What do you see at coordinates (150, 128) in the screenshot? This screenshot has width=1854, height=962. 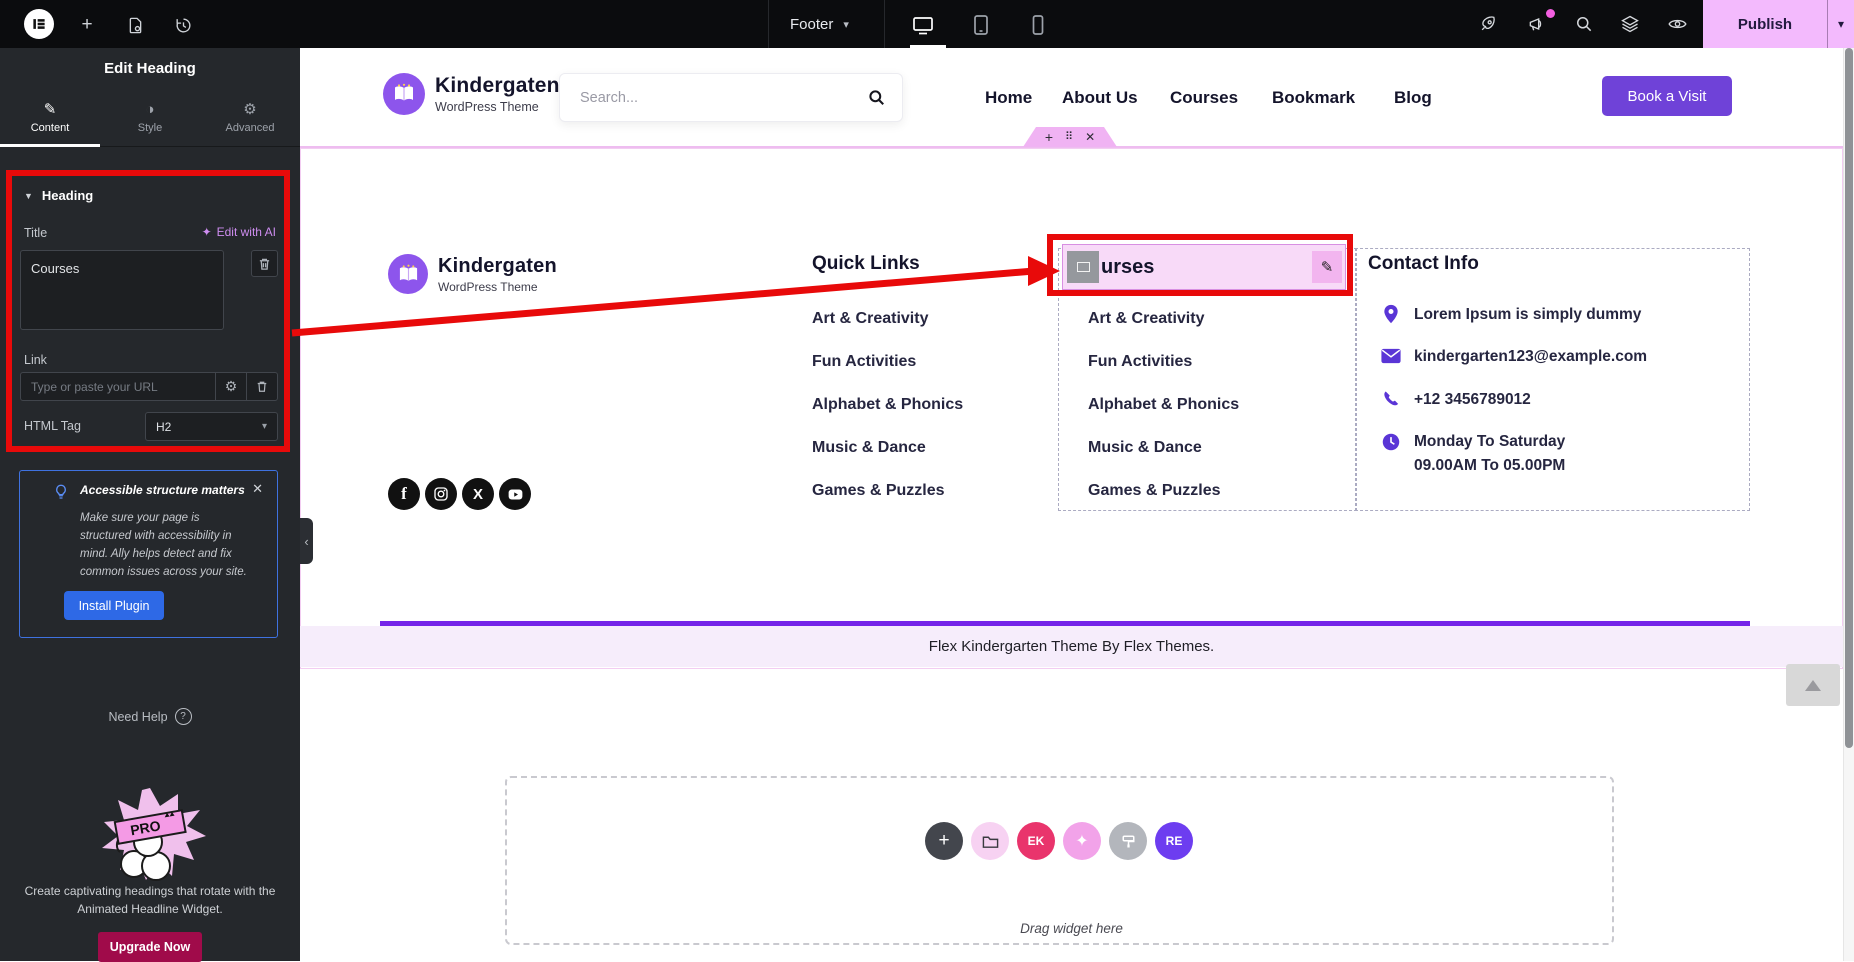 I see `tab-style-label: Style` at bounding box center [150, 128].